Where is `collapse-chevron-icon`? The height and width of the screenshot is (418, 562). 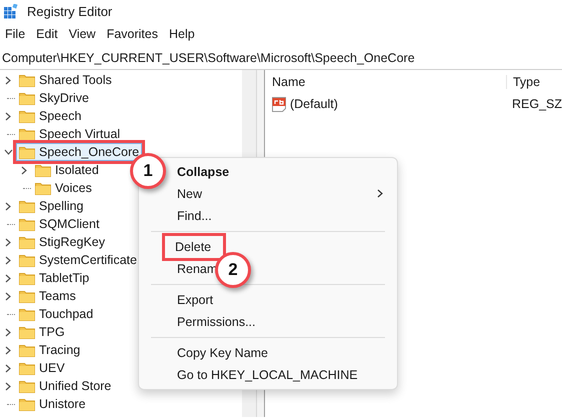 collapse-chevron-icon is located at coordinates (8, 152).